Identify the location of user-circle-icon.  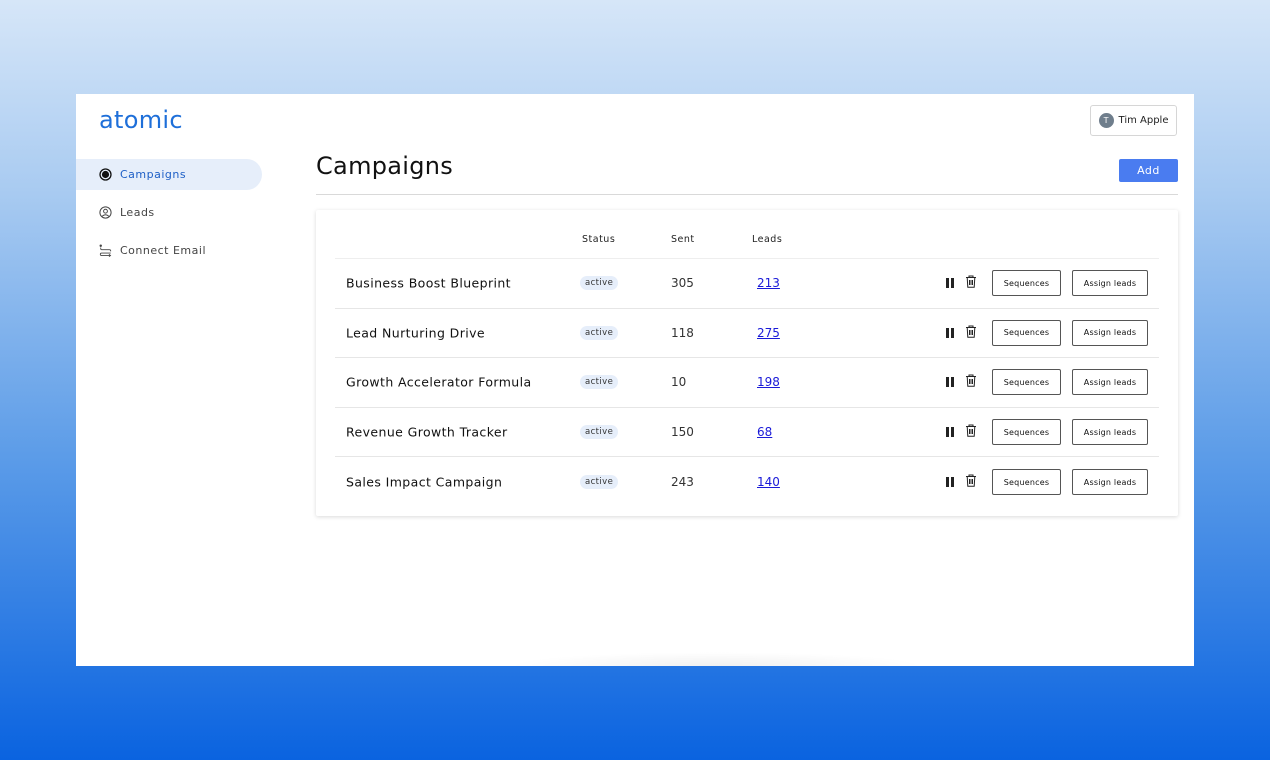
(105, 212).